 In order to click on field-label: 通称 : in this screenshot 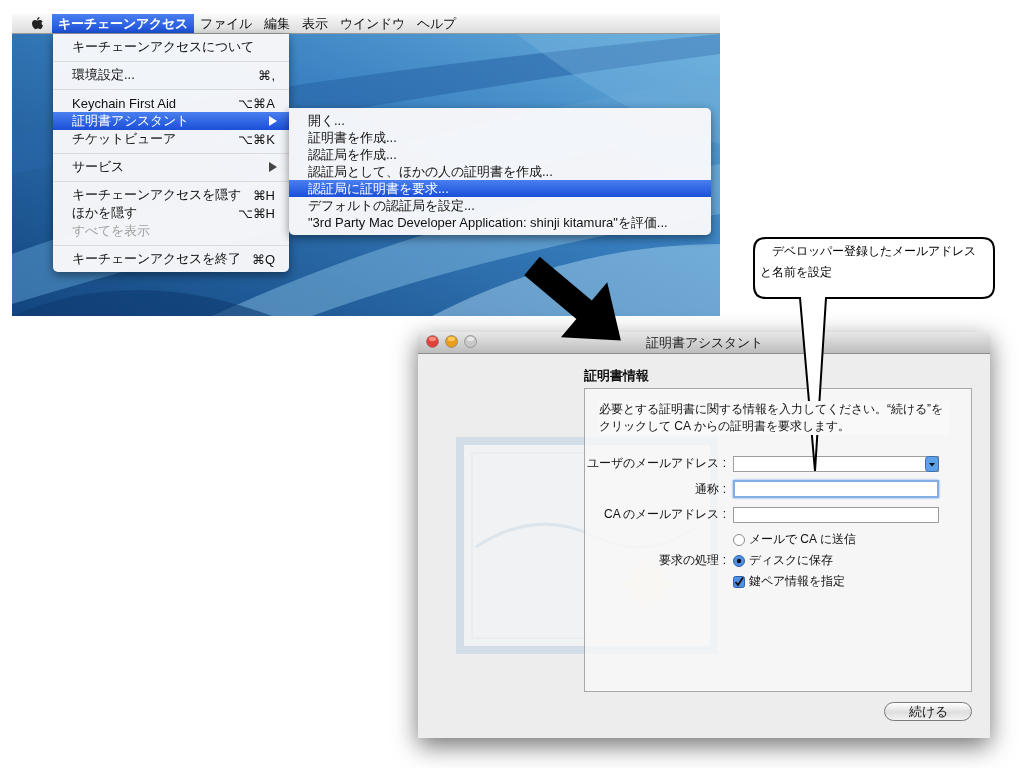, I will do `click(710, 489)`.